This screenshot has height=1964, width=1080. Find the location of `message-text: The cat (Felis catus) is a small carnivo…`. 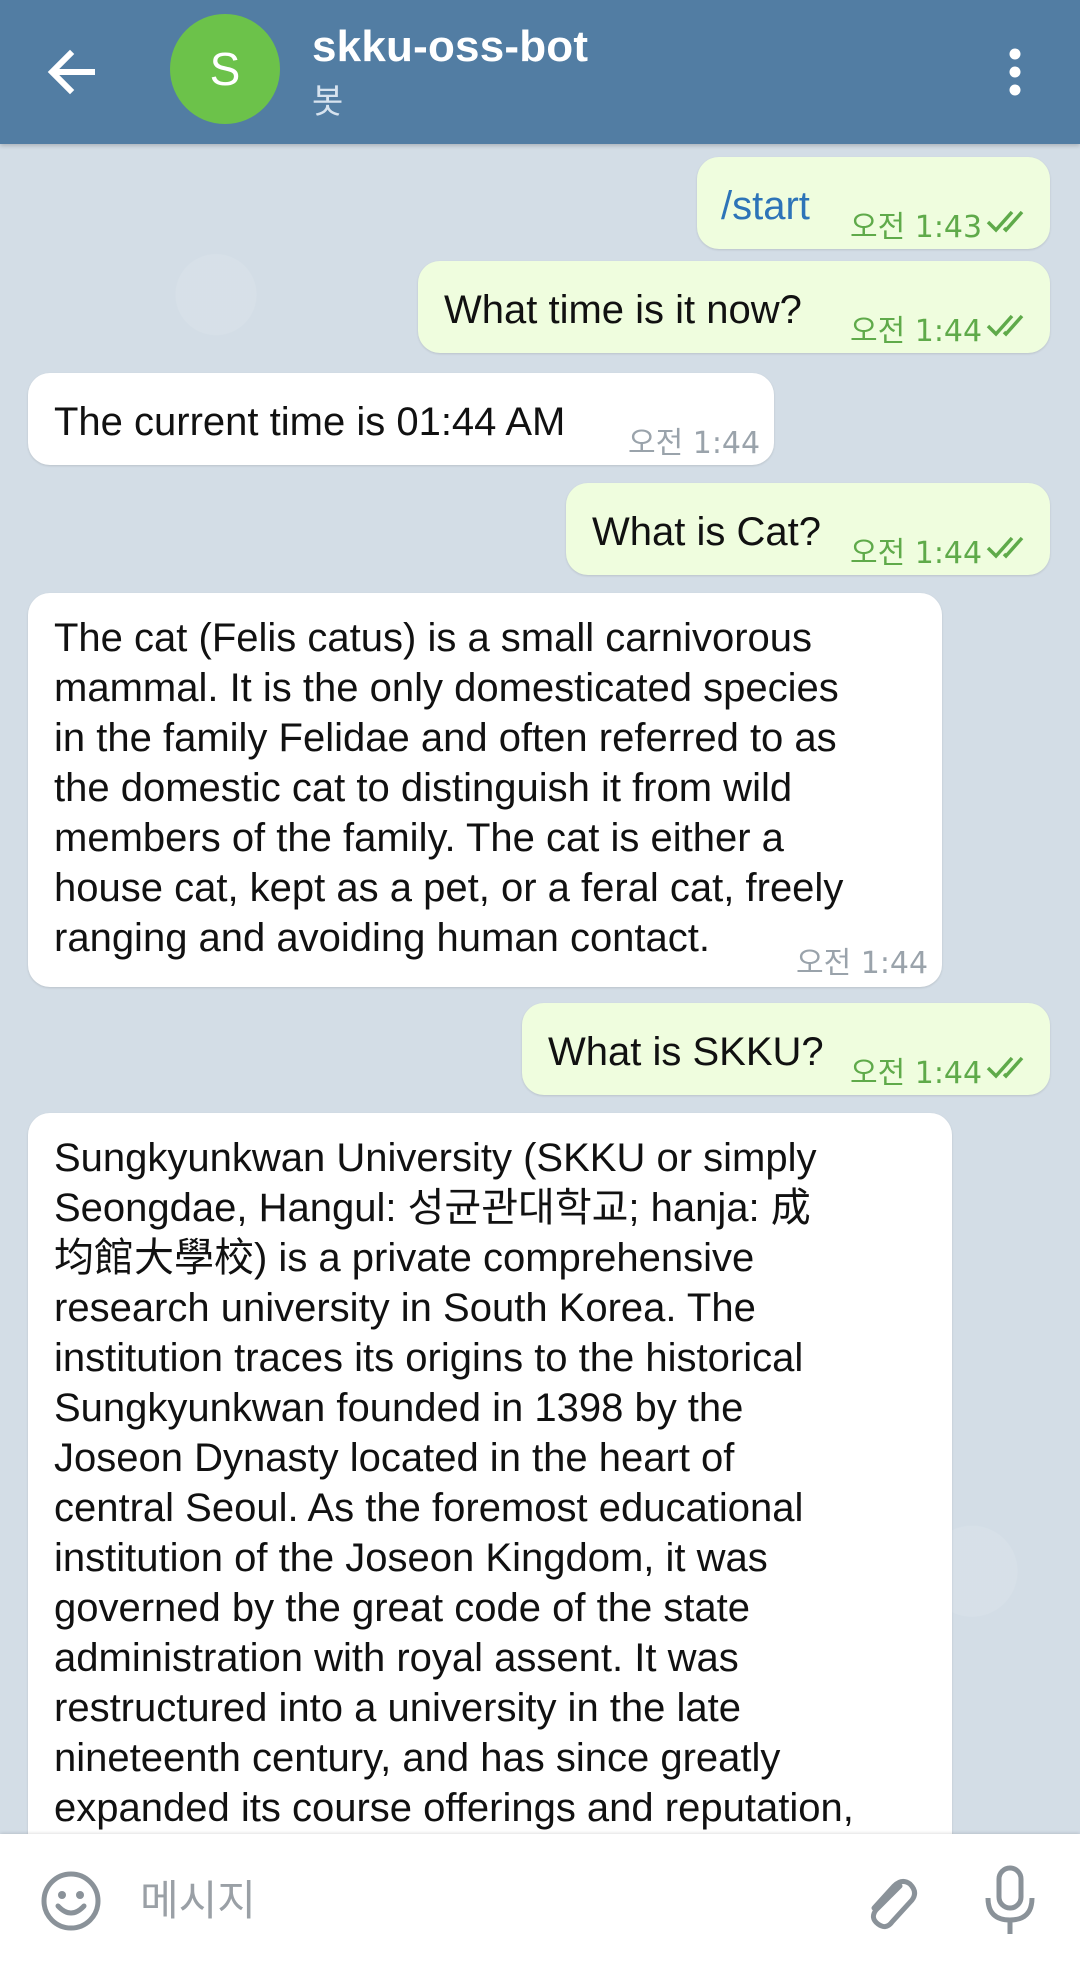

message-text: The cat (Felis catus) is a small carnivo… is located at coordinates (449, 788).